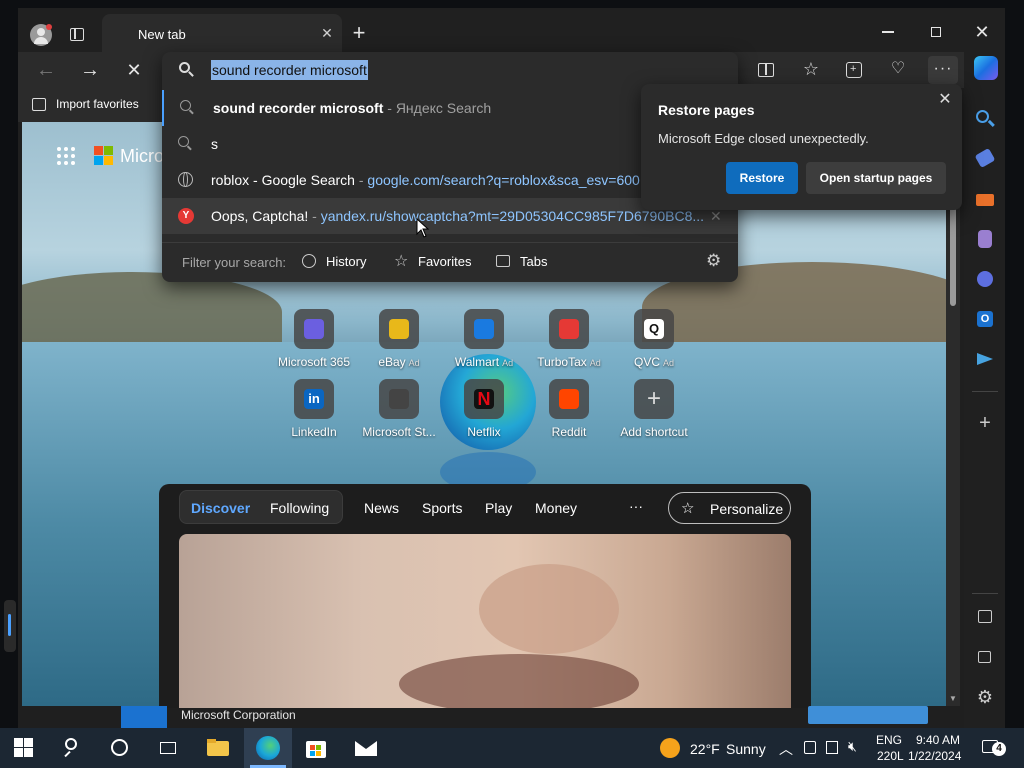 The height and width of the screenshot is (768, 1024). I want to click on shortcut-tile: Q, so click(654, 329).